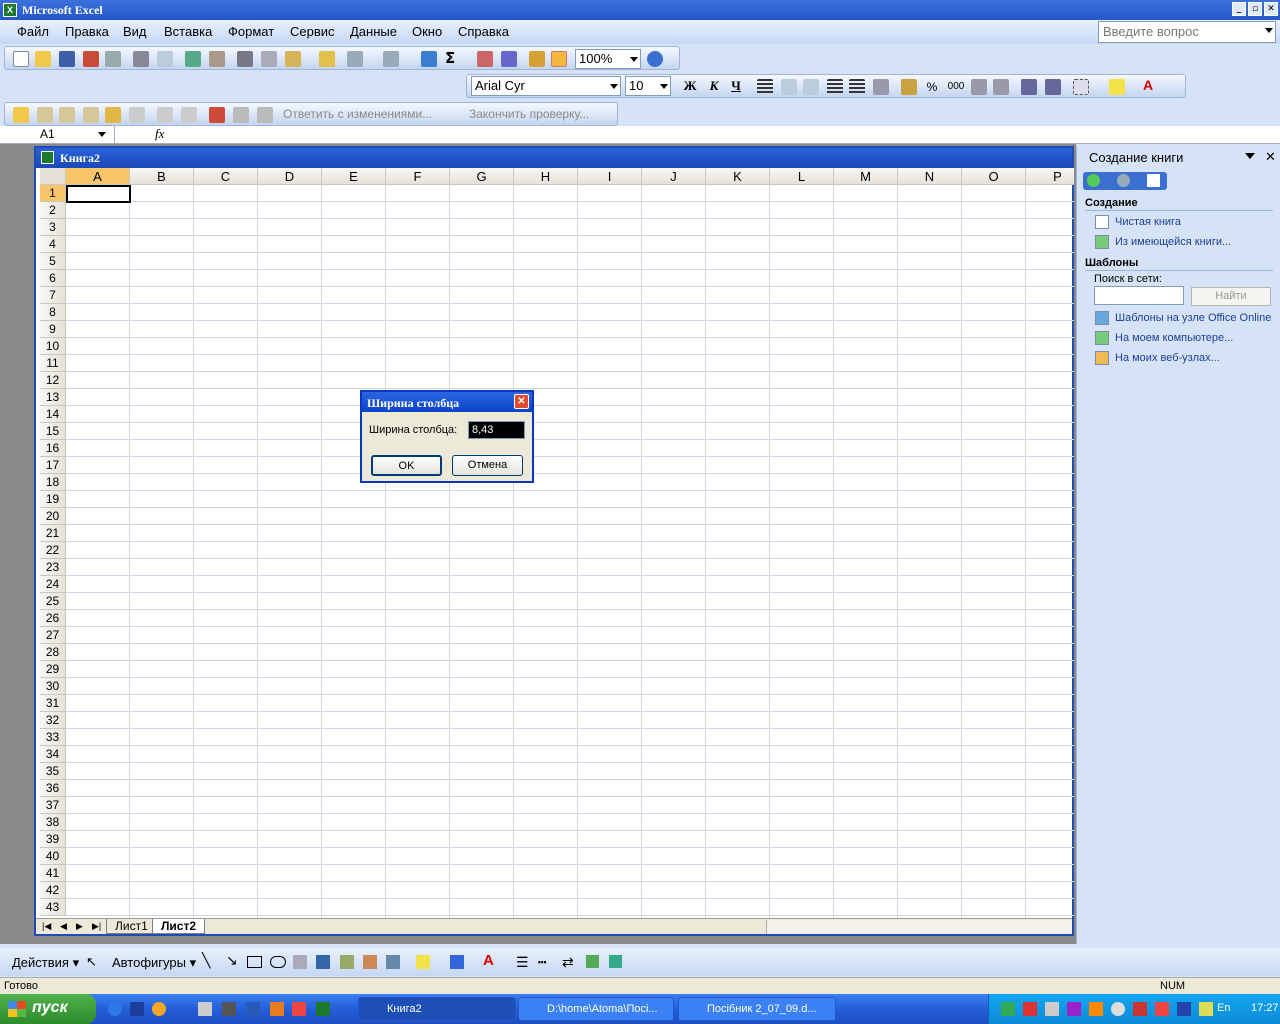 The width and height of the screenshot is (1280, 1024). What do you see at coordinates (251, 31) in the screenshot?
I see `menu-format: Формат` at bounding box center [251, 31].